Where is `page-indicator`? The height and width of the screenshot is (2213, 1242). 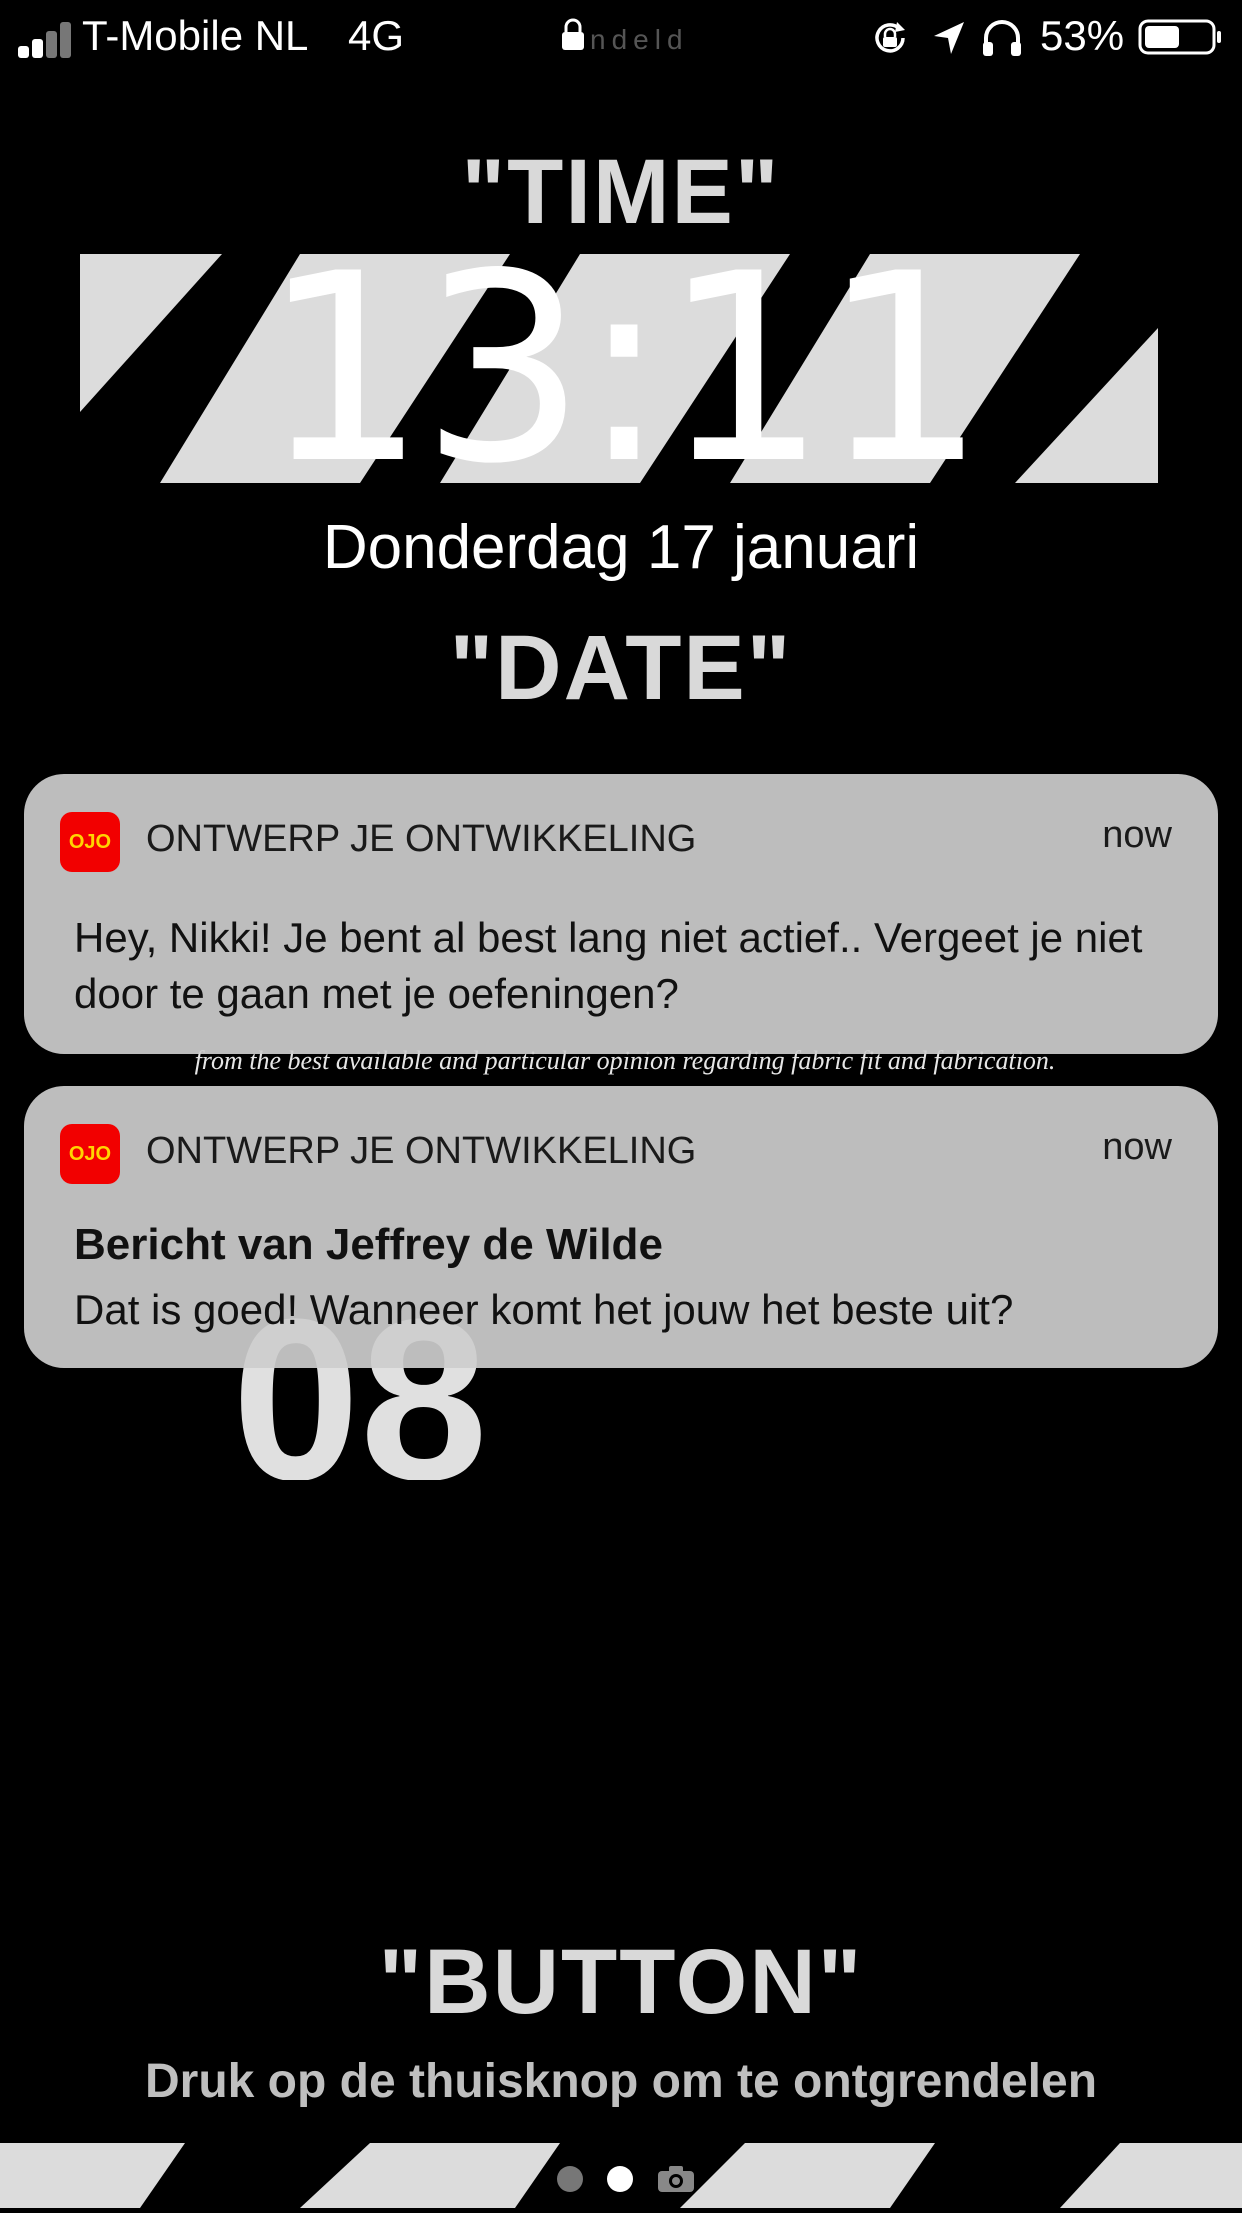 page-indicator is located at coordinates (621, 2178).